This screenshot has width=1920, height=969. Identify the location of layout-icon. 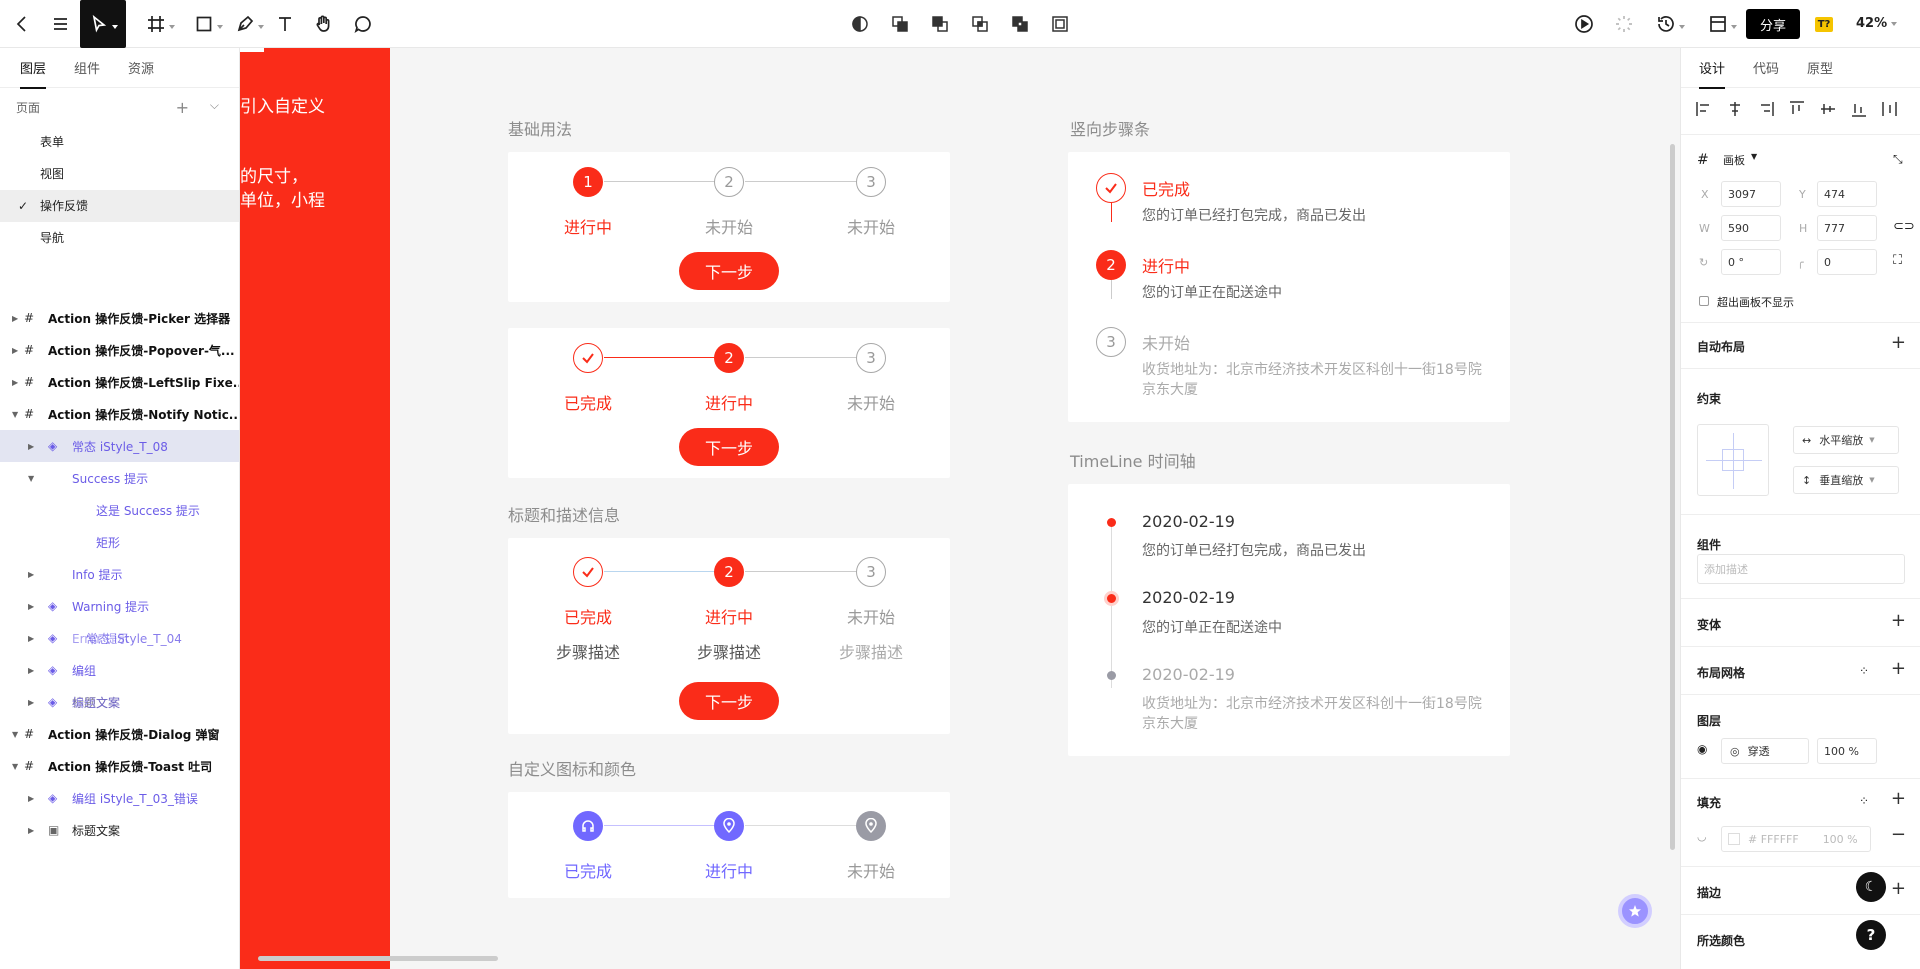
(1722, 24).